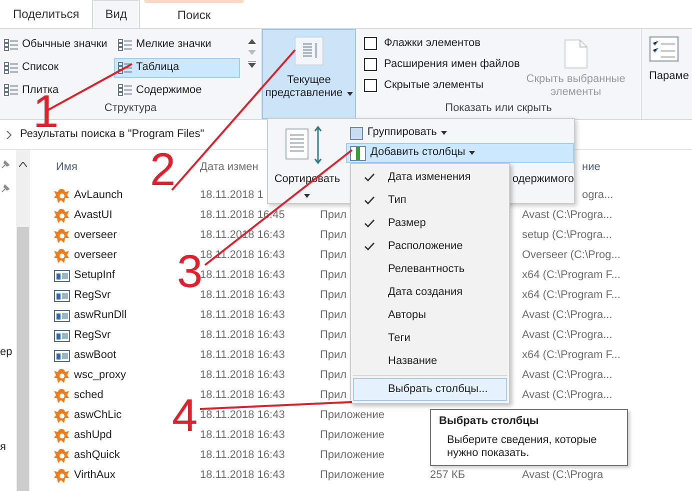 The height and width of the screenshot is (491, 692). I want to click on file-name: ashQuick, so click(97, 456).